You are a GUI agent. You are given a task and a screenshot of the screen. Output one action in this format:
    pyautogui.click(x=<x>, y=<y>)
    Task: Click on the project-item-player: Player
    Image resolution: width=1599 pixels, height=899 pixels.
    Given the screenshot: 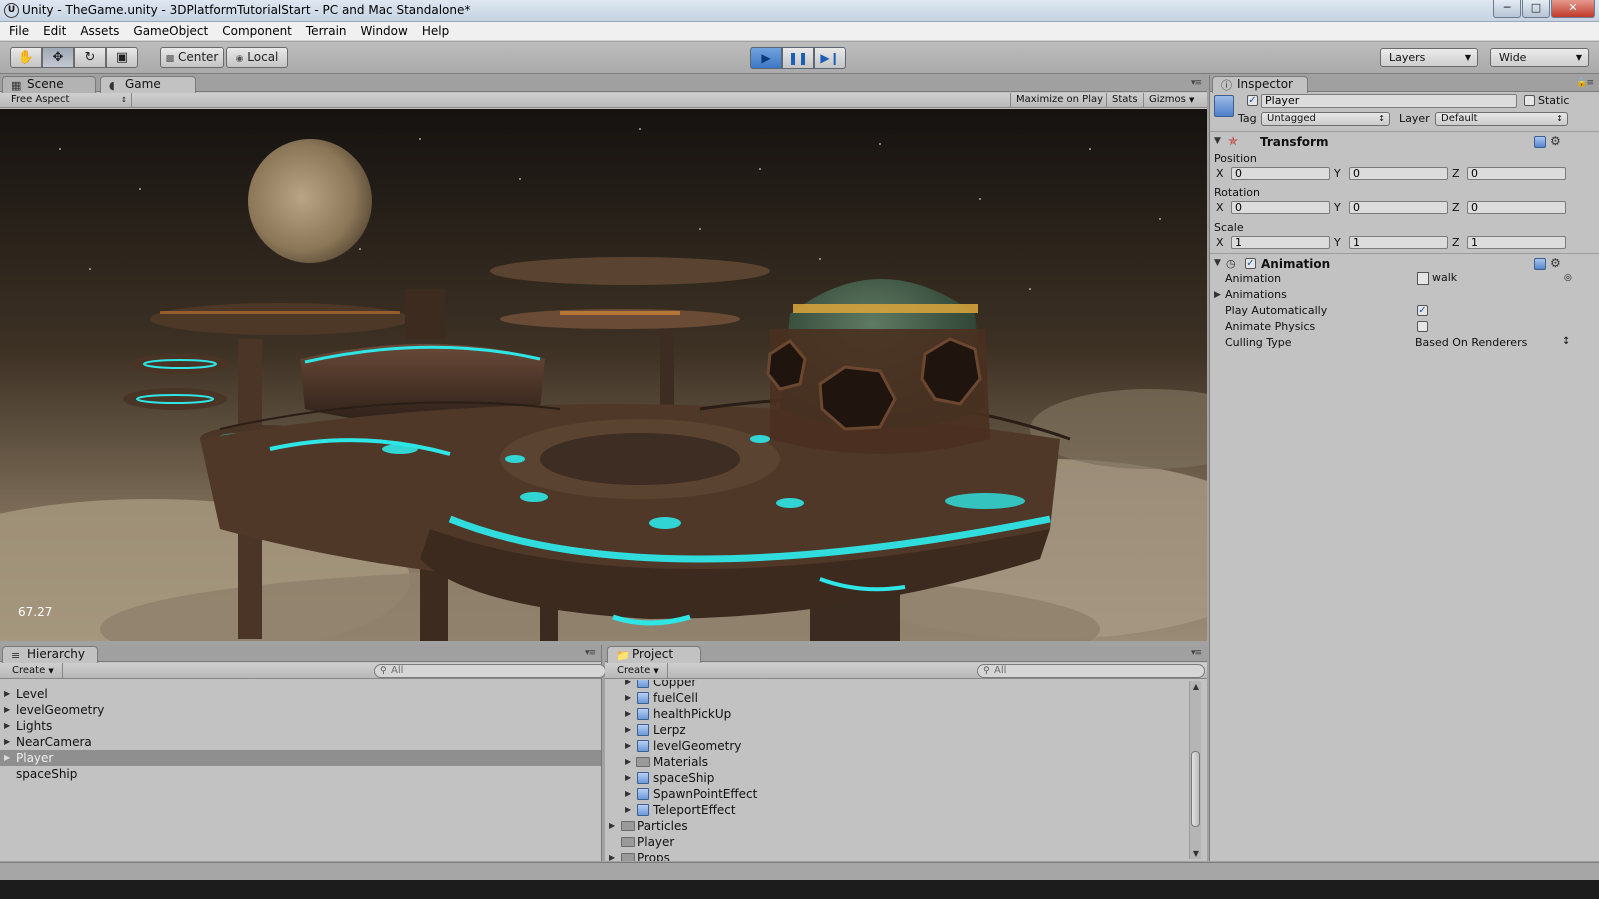 What is the action you would take?
    pyautogui.click(x=906, y=842)
    